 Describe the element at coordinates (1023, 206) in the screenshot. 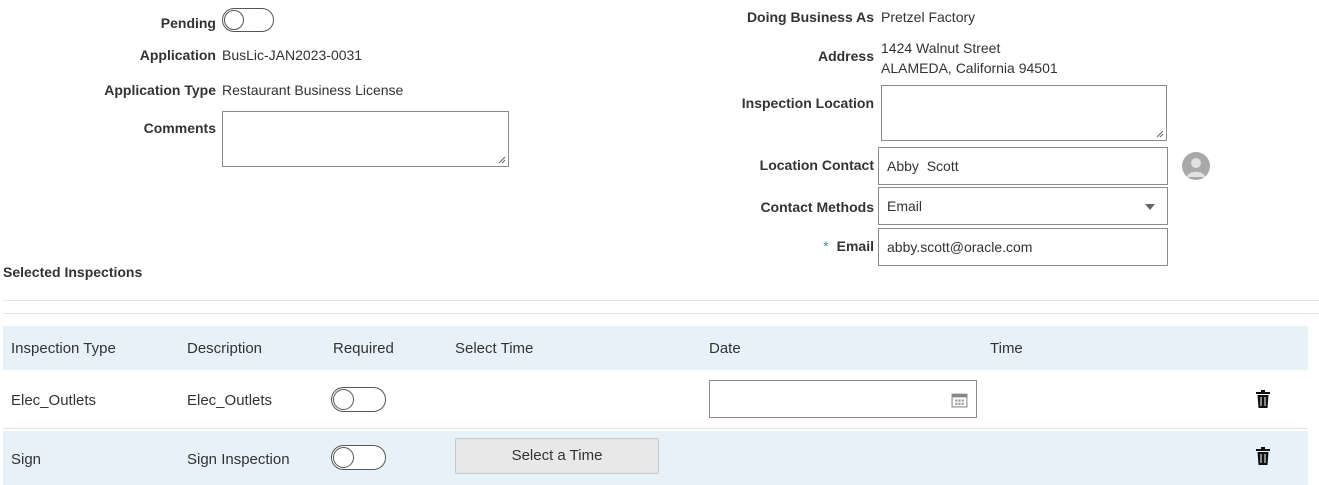

I see `contact-methods-select: Email` at that location.